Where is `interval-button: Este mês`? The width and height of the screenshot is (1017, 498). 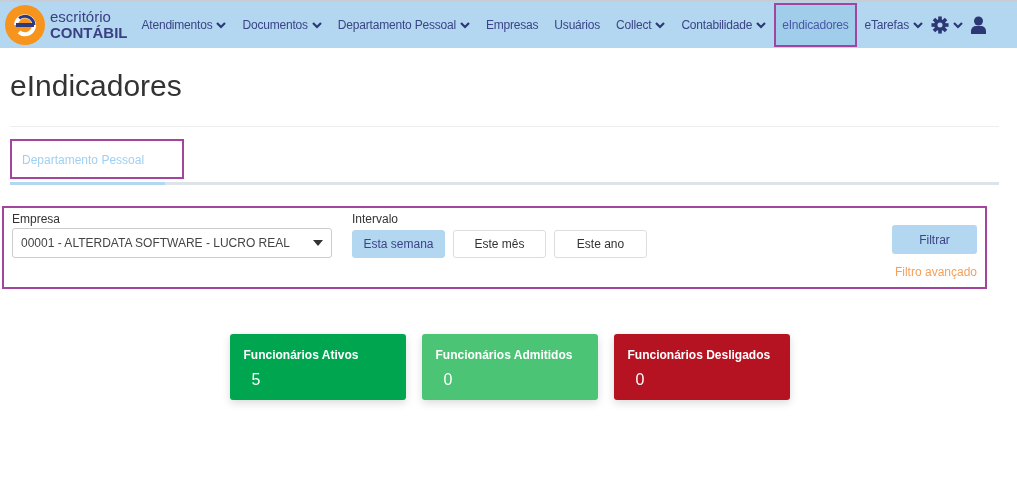
interval-button: Este mês is located at coordinates (499, 244).